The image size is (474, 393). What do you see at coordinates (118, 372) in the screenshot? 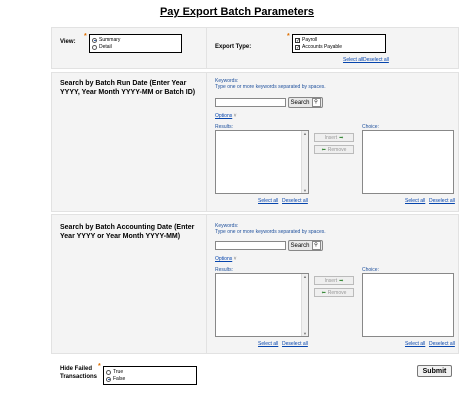
I see `hide-failed-option-label: True` at bounding box center [118, 372].